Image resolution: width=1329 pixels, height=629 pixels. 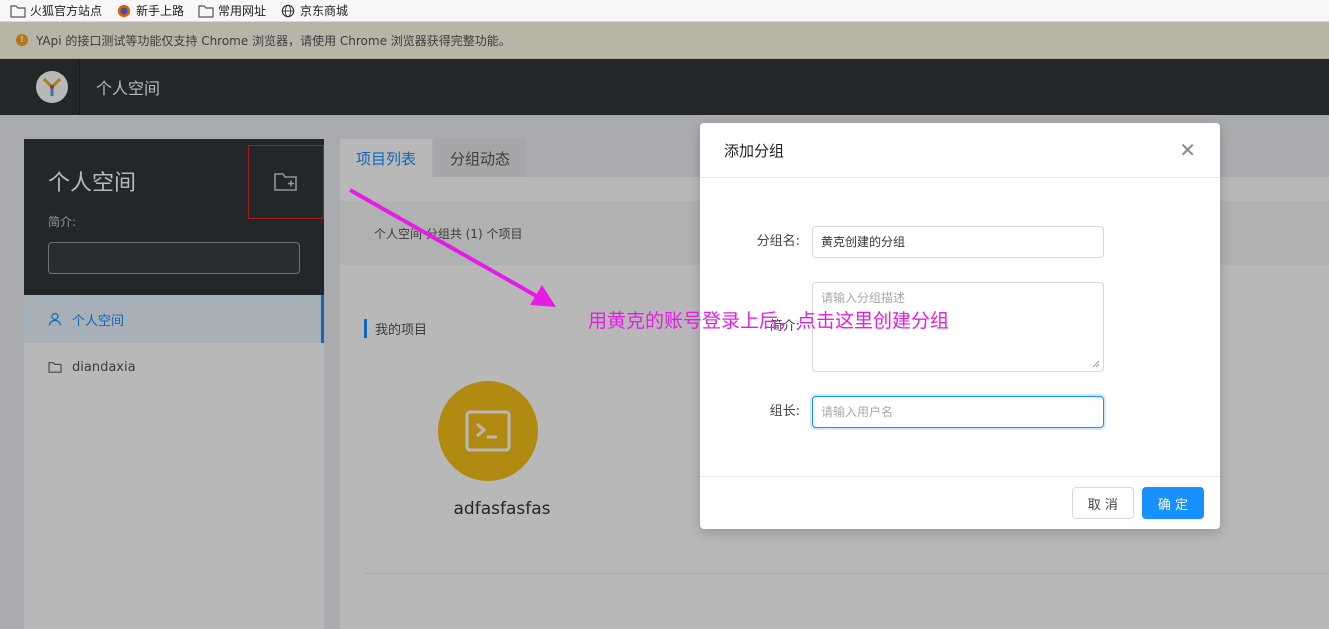 What do you see at coordinates (960, 502) in the screenshot?
I see `dialog-footer: 取 消 确 定` at bounding box center [960, 502].